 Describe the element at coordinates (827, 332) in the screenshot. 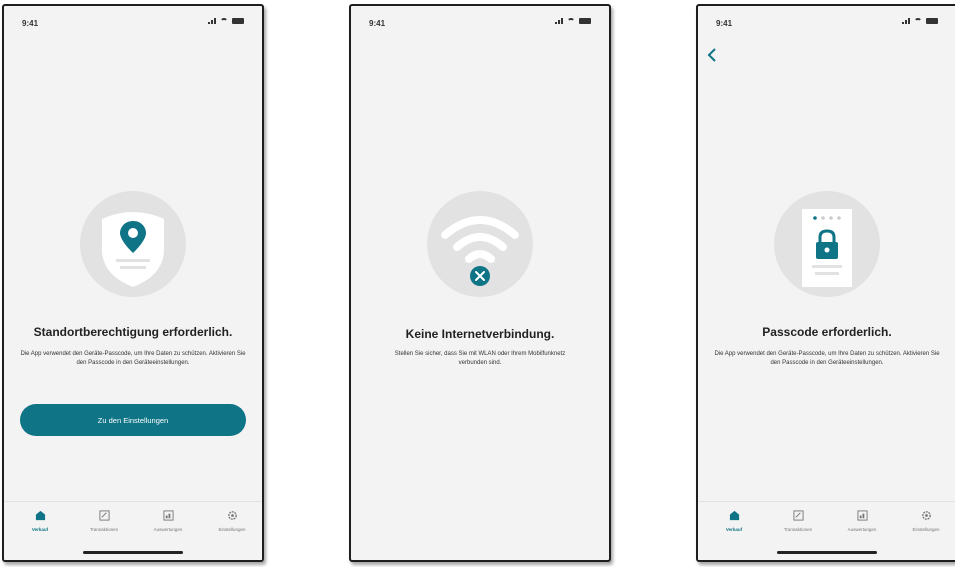

I see `screen-title: Passcode erforderlich.` at that location.